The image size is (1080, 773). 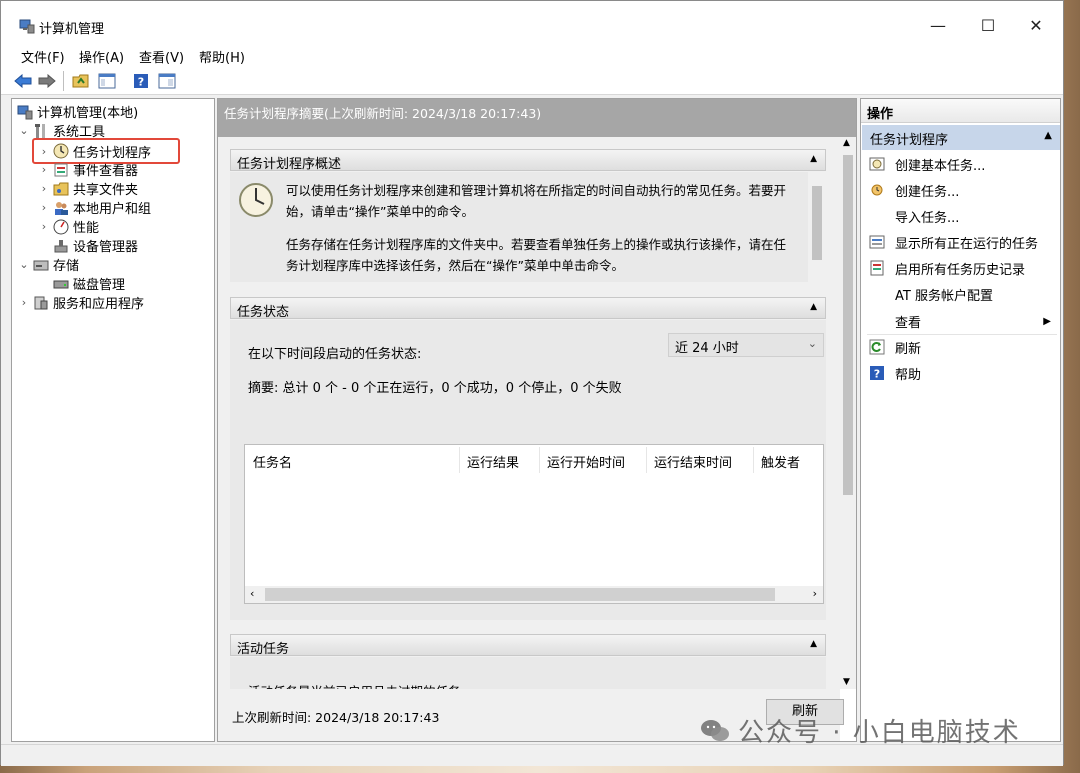 I want to click on event-viewer-icon, so click(x=61, y=169).